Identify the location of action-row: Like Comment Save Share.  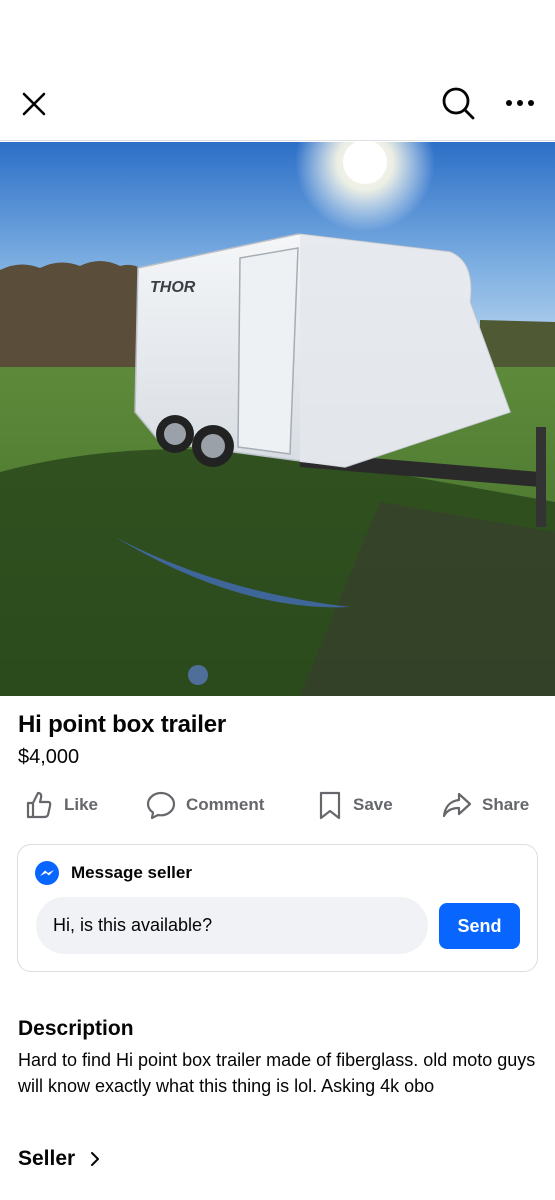
(277, 805).